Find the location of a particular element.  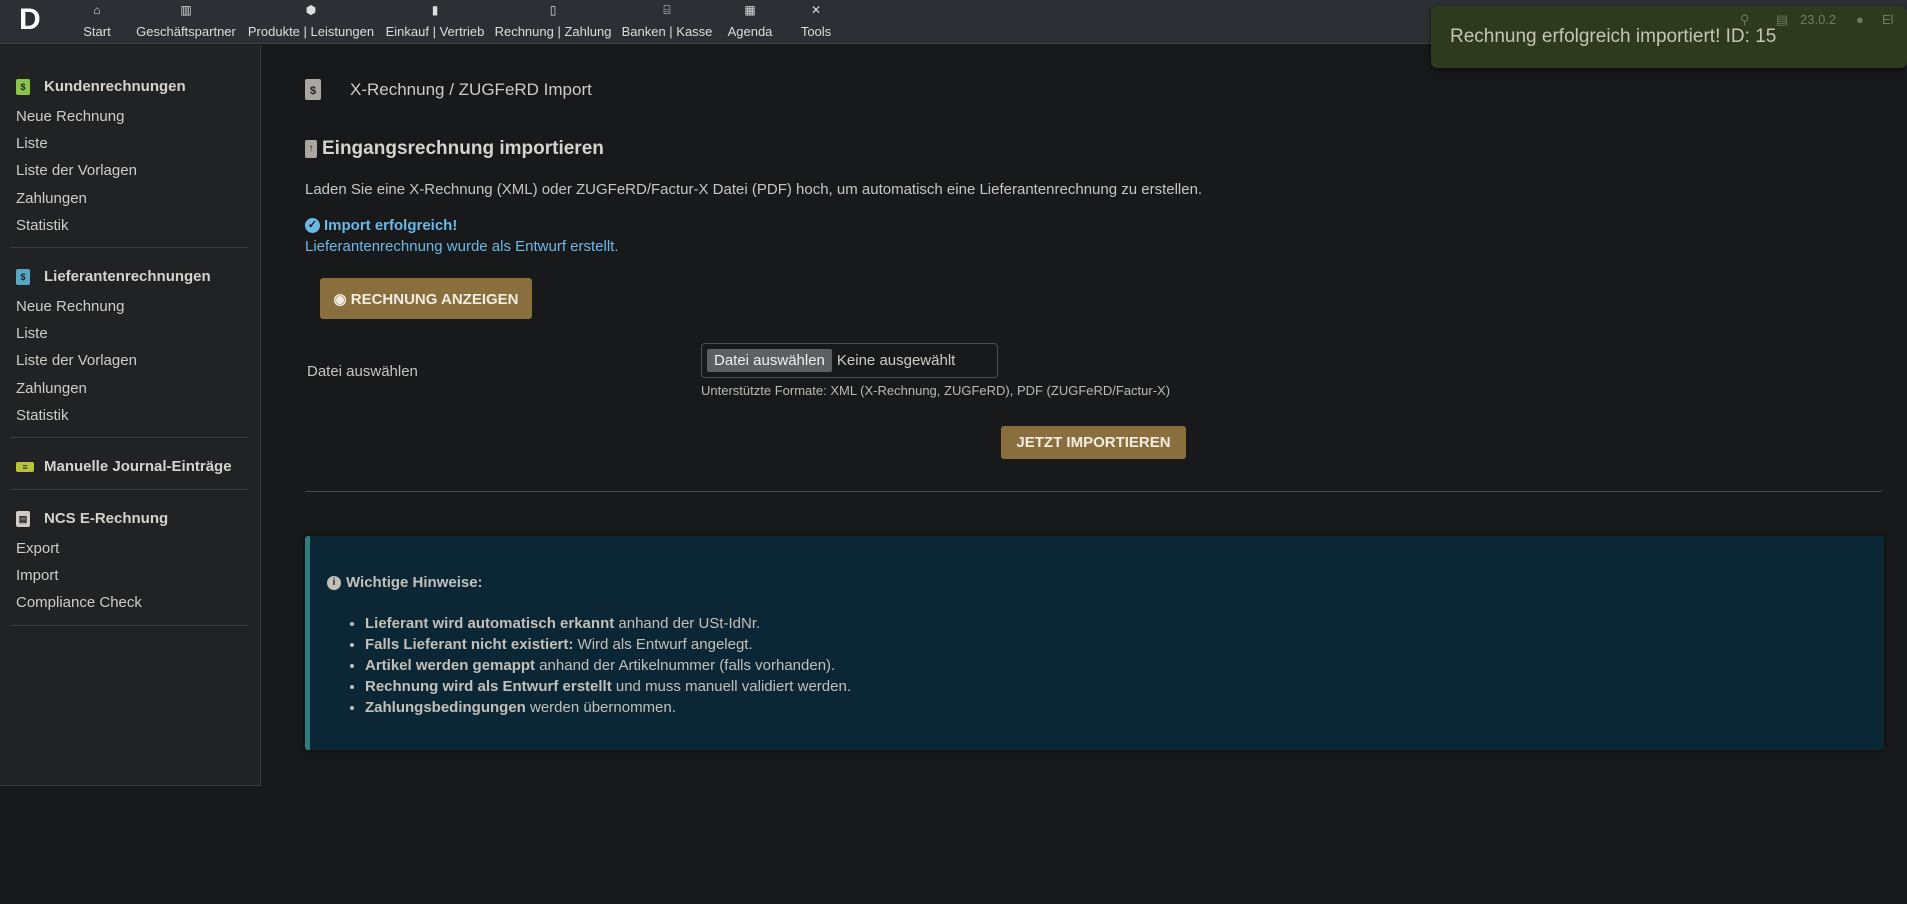

home-icon: ⌂ is located at coordinates (97, 10).